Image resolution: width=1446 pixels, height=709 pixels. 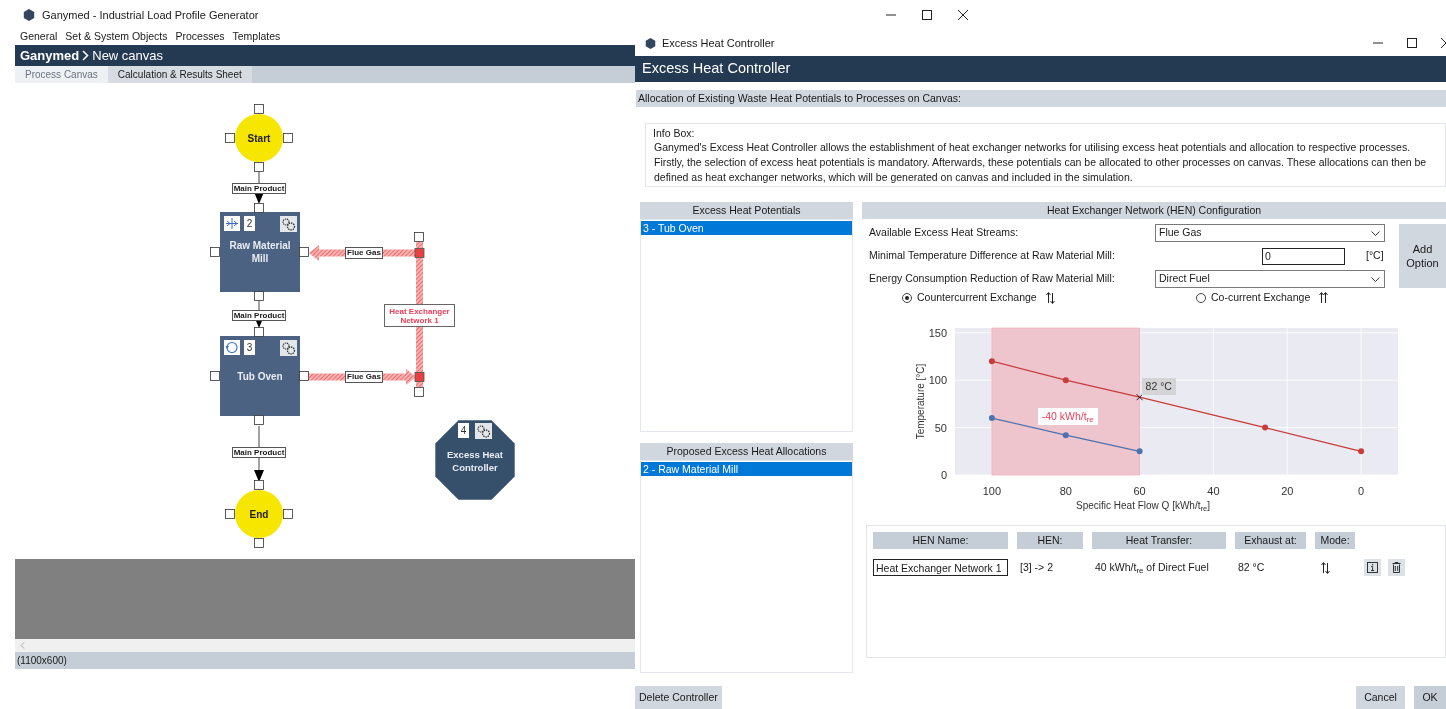 What do you see at coordinates (1287, 491) in the screenshot?
I see `axis-tick-label: 20` at bounding box center [1287, 491].